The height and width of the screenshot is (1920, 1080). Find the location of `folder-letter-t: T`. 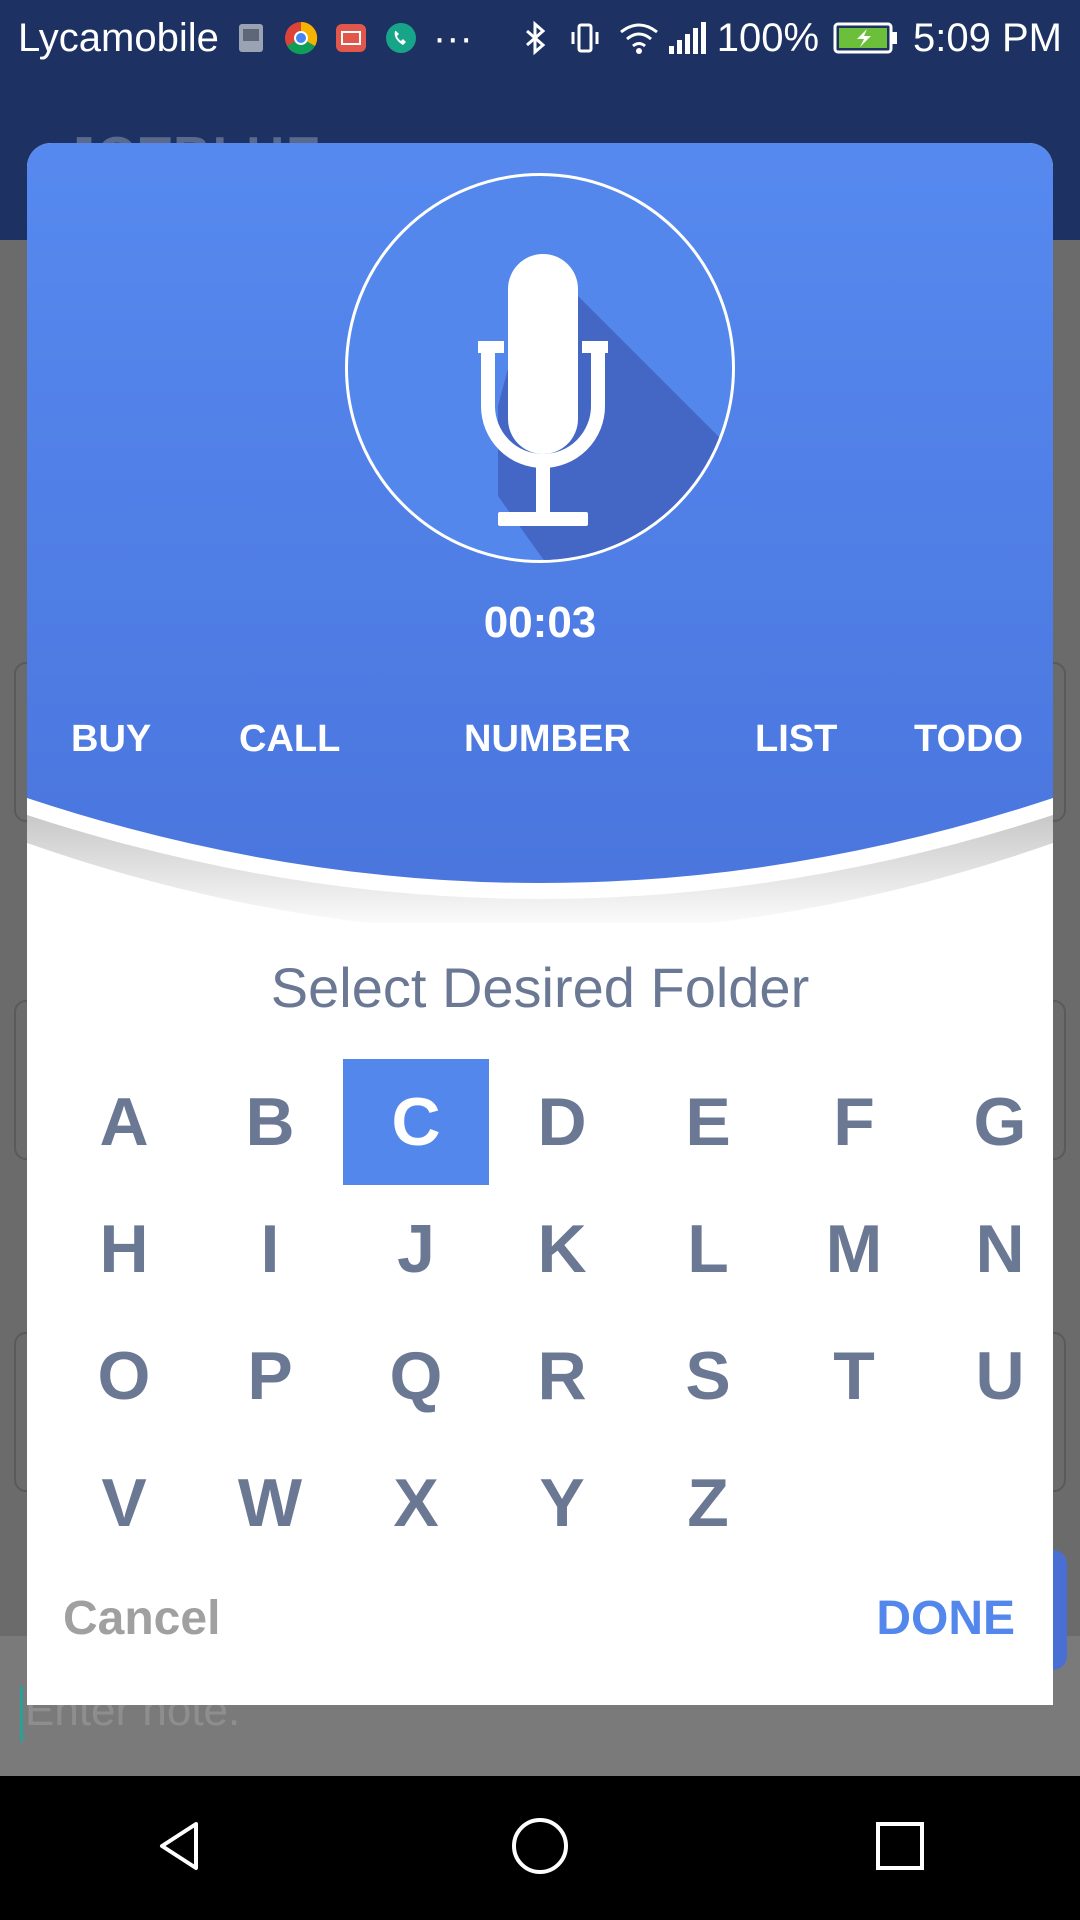

folder-letter-t: T is located at coordinates (854, 1376).